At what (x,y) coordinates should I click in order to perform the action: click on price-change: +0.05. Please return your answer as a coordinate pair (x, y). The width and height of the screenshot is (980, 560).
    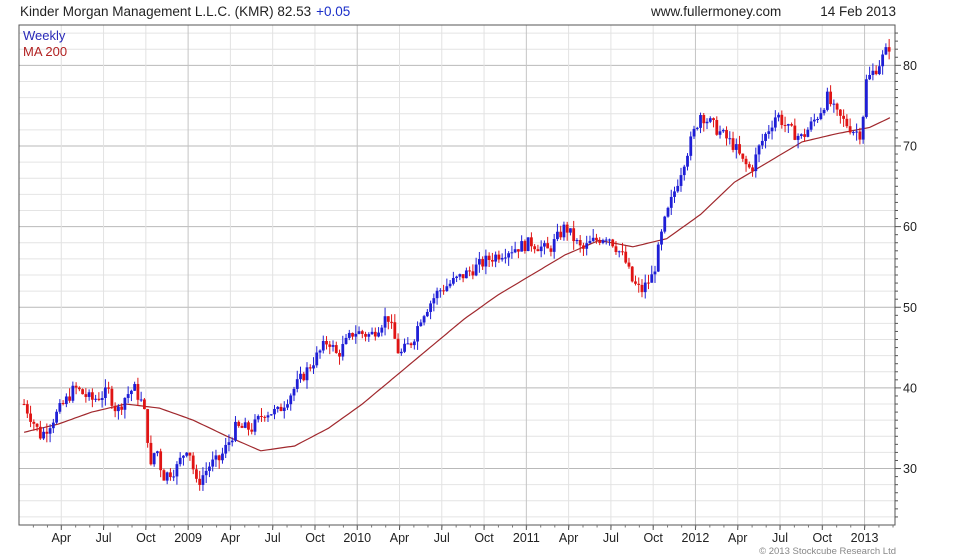
    Looking at the image, I should click on (333, 11).